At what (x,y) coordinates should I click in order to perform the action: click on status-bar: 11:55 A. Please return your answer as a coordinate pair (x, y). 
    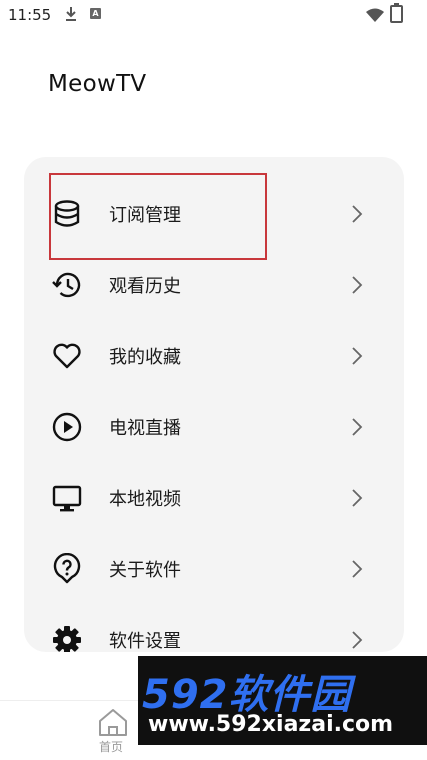
    Looking at the image, I should click on (213, 15).